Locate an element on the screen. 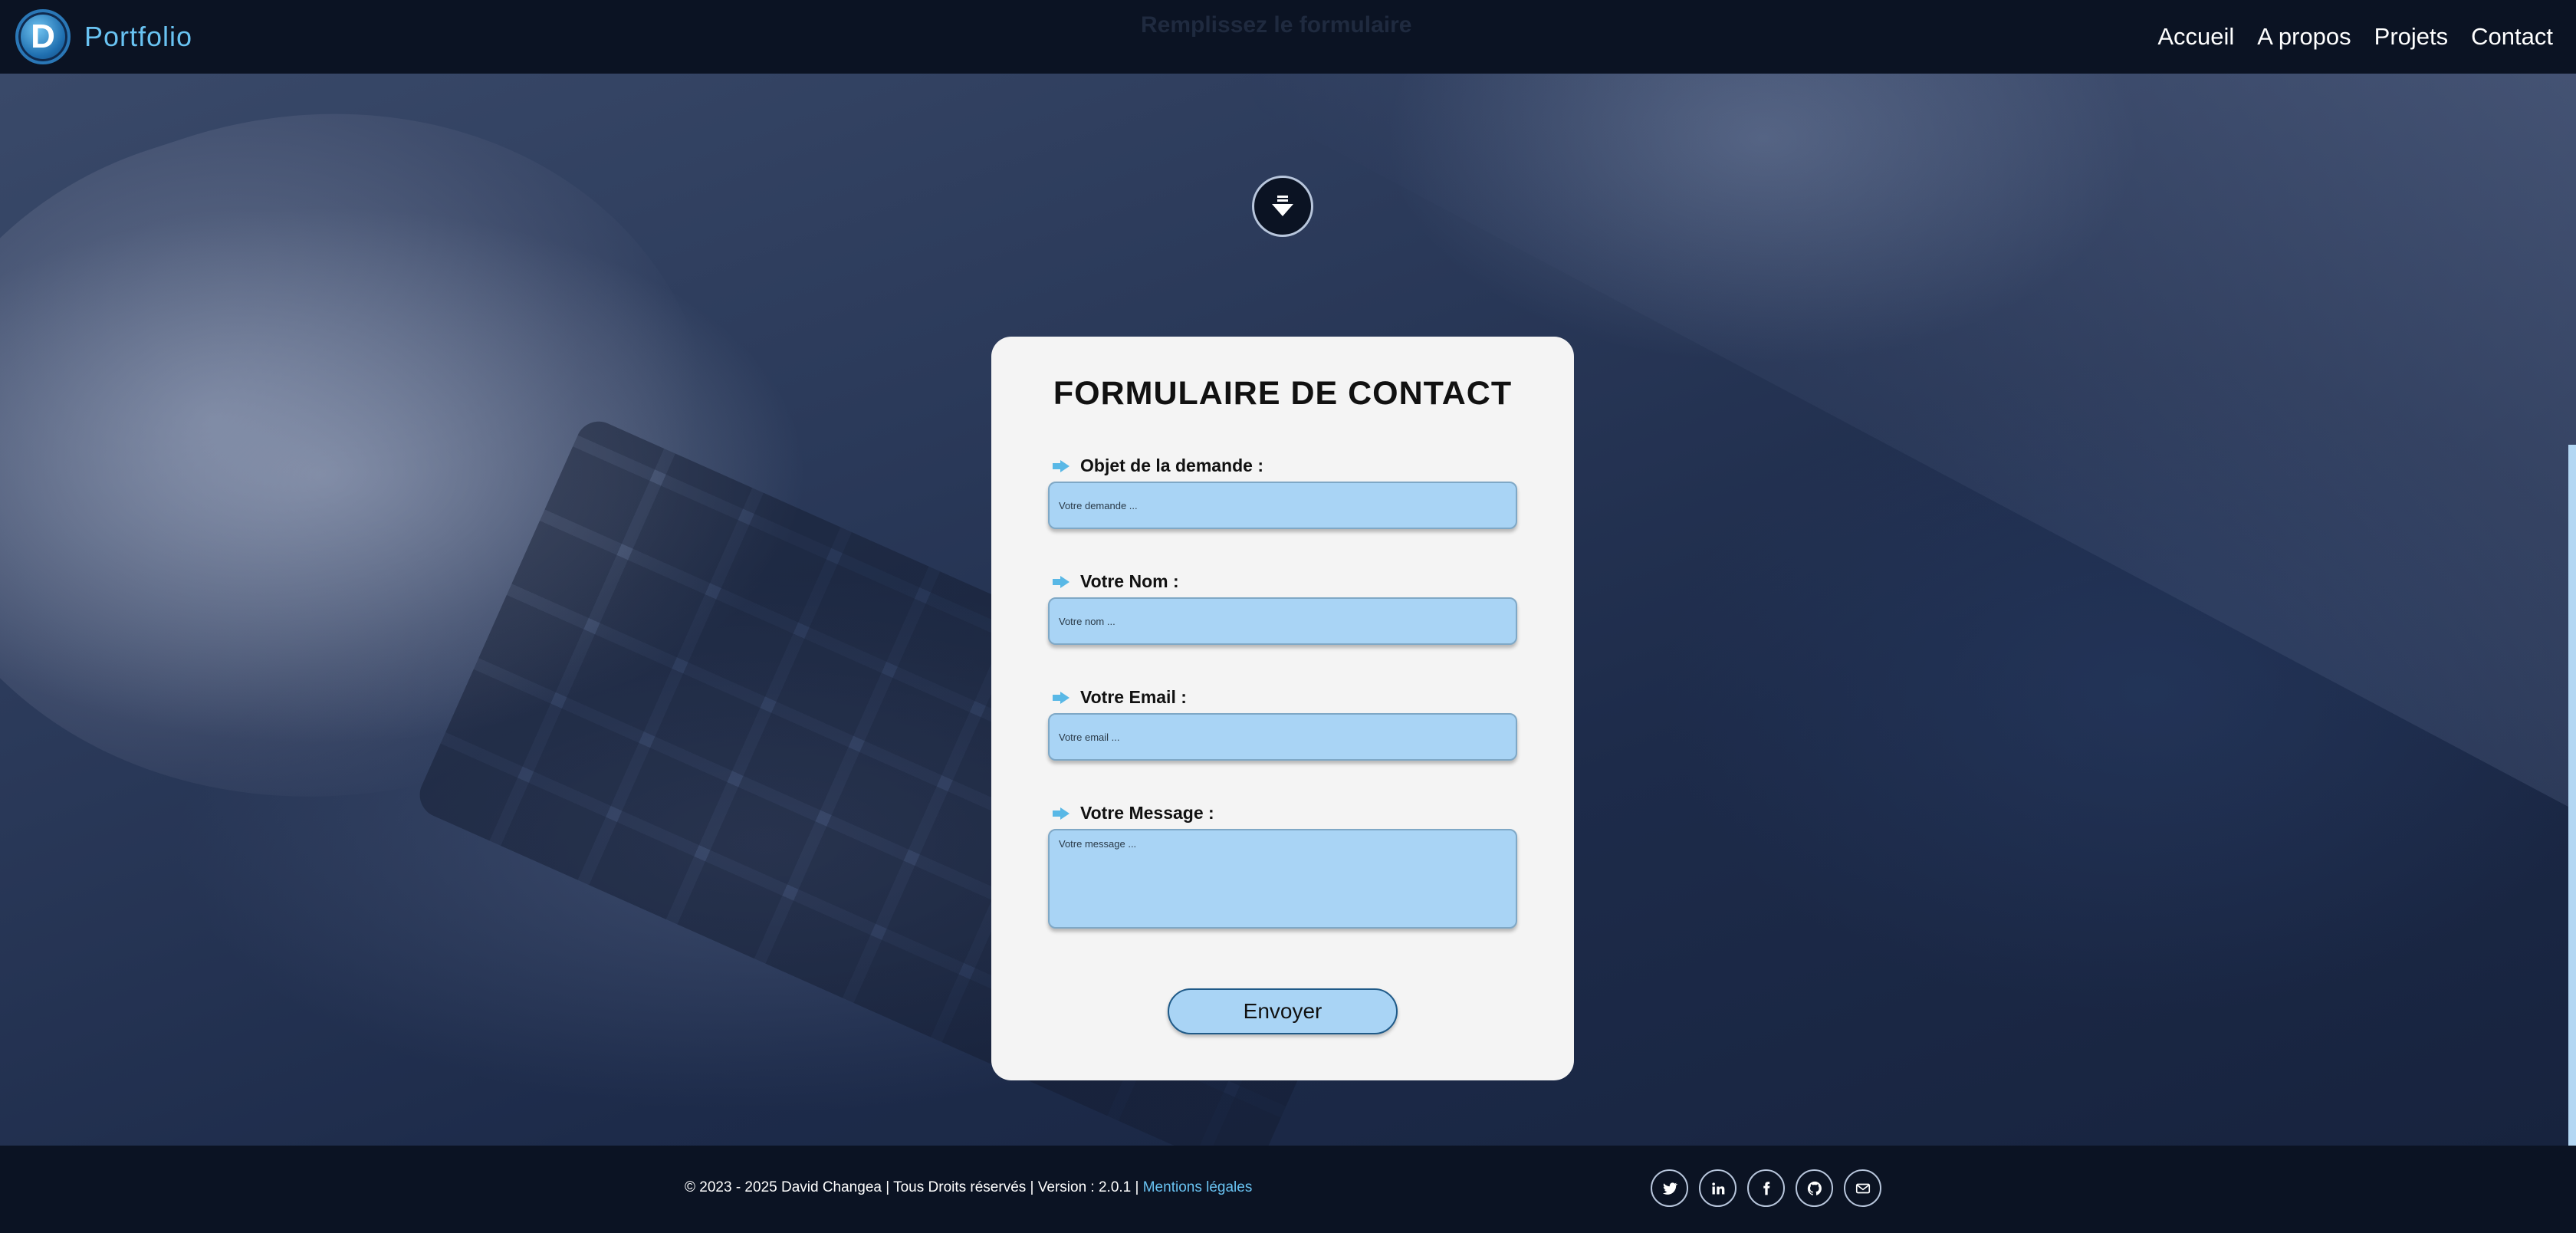  field-label-message: Votre Message : is located at coordinates (1133, 813).